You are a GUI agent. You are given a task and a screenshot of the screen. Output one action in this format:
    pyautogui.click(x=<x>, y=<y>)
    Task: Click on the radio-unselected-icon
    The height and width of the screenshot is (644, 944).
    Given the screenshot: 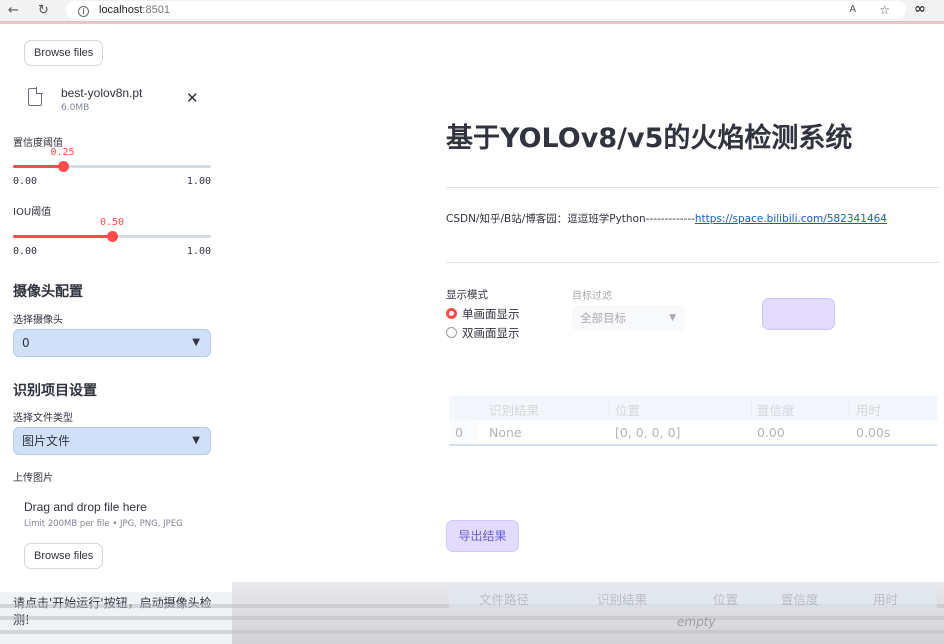 What is the action you would take?
    pyautogui.click(x=451, y=332)
    